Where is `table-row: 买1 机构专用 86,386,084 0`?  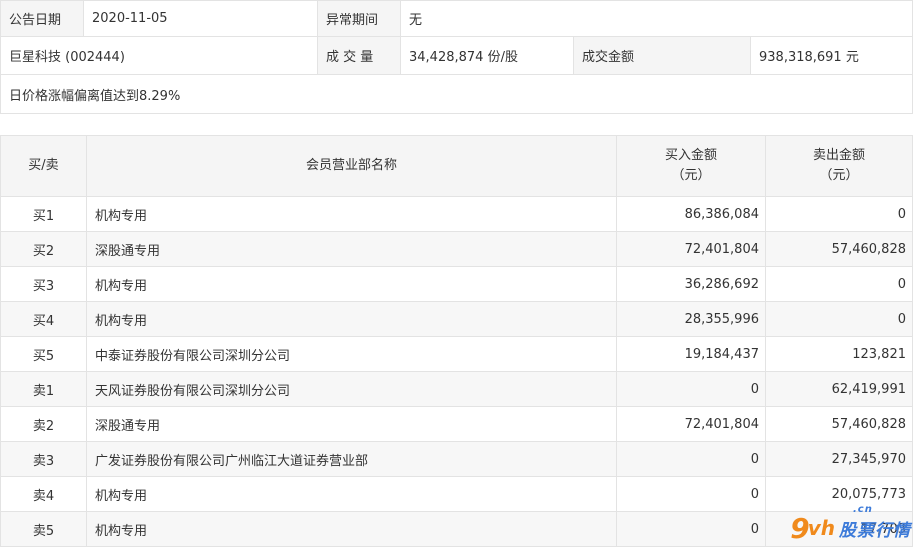 table-row: 买1 机构专用 86,386,084 0 is located at coordinates (456, 214).